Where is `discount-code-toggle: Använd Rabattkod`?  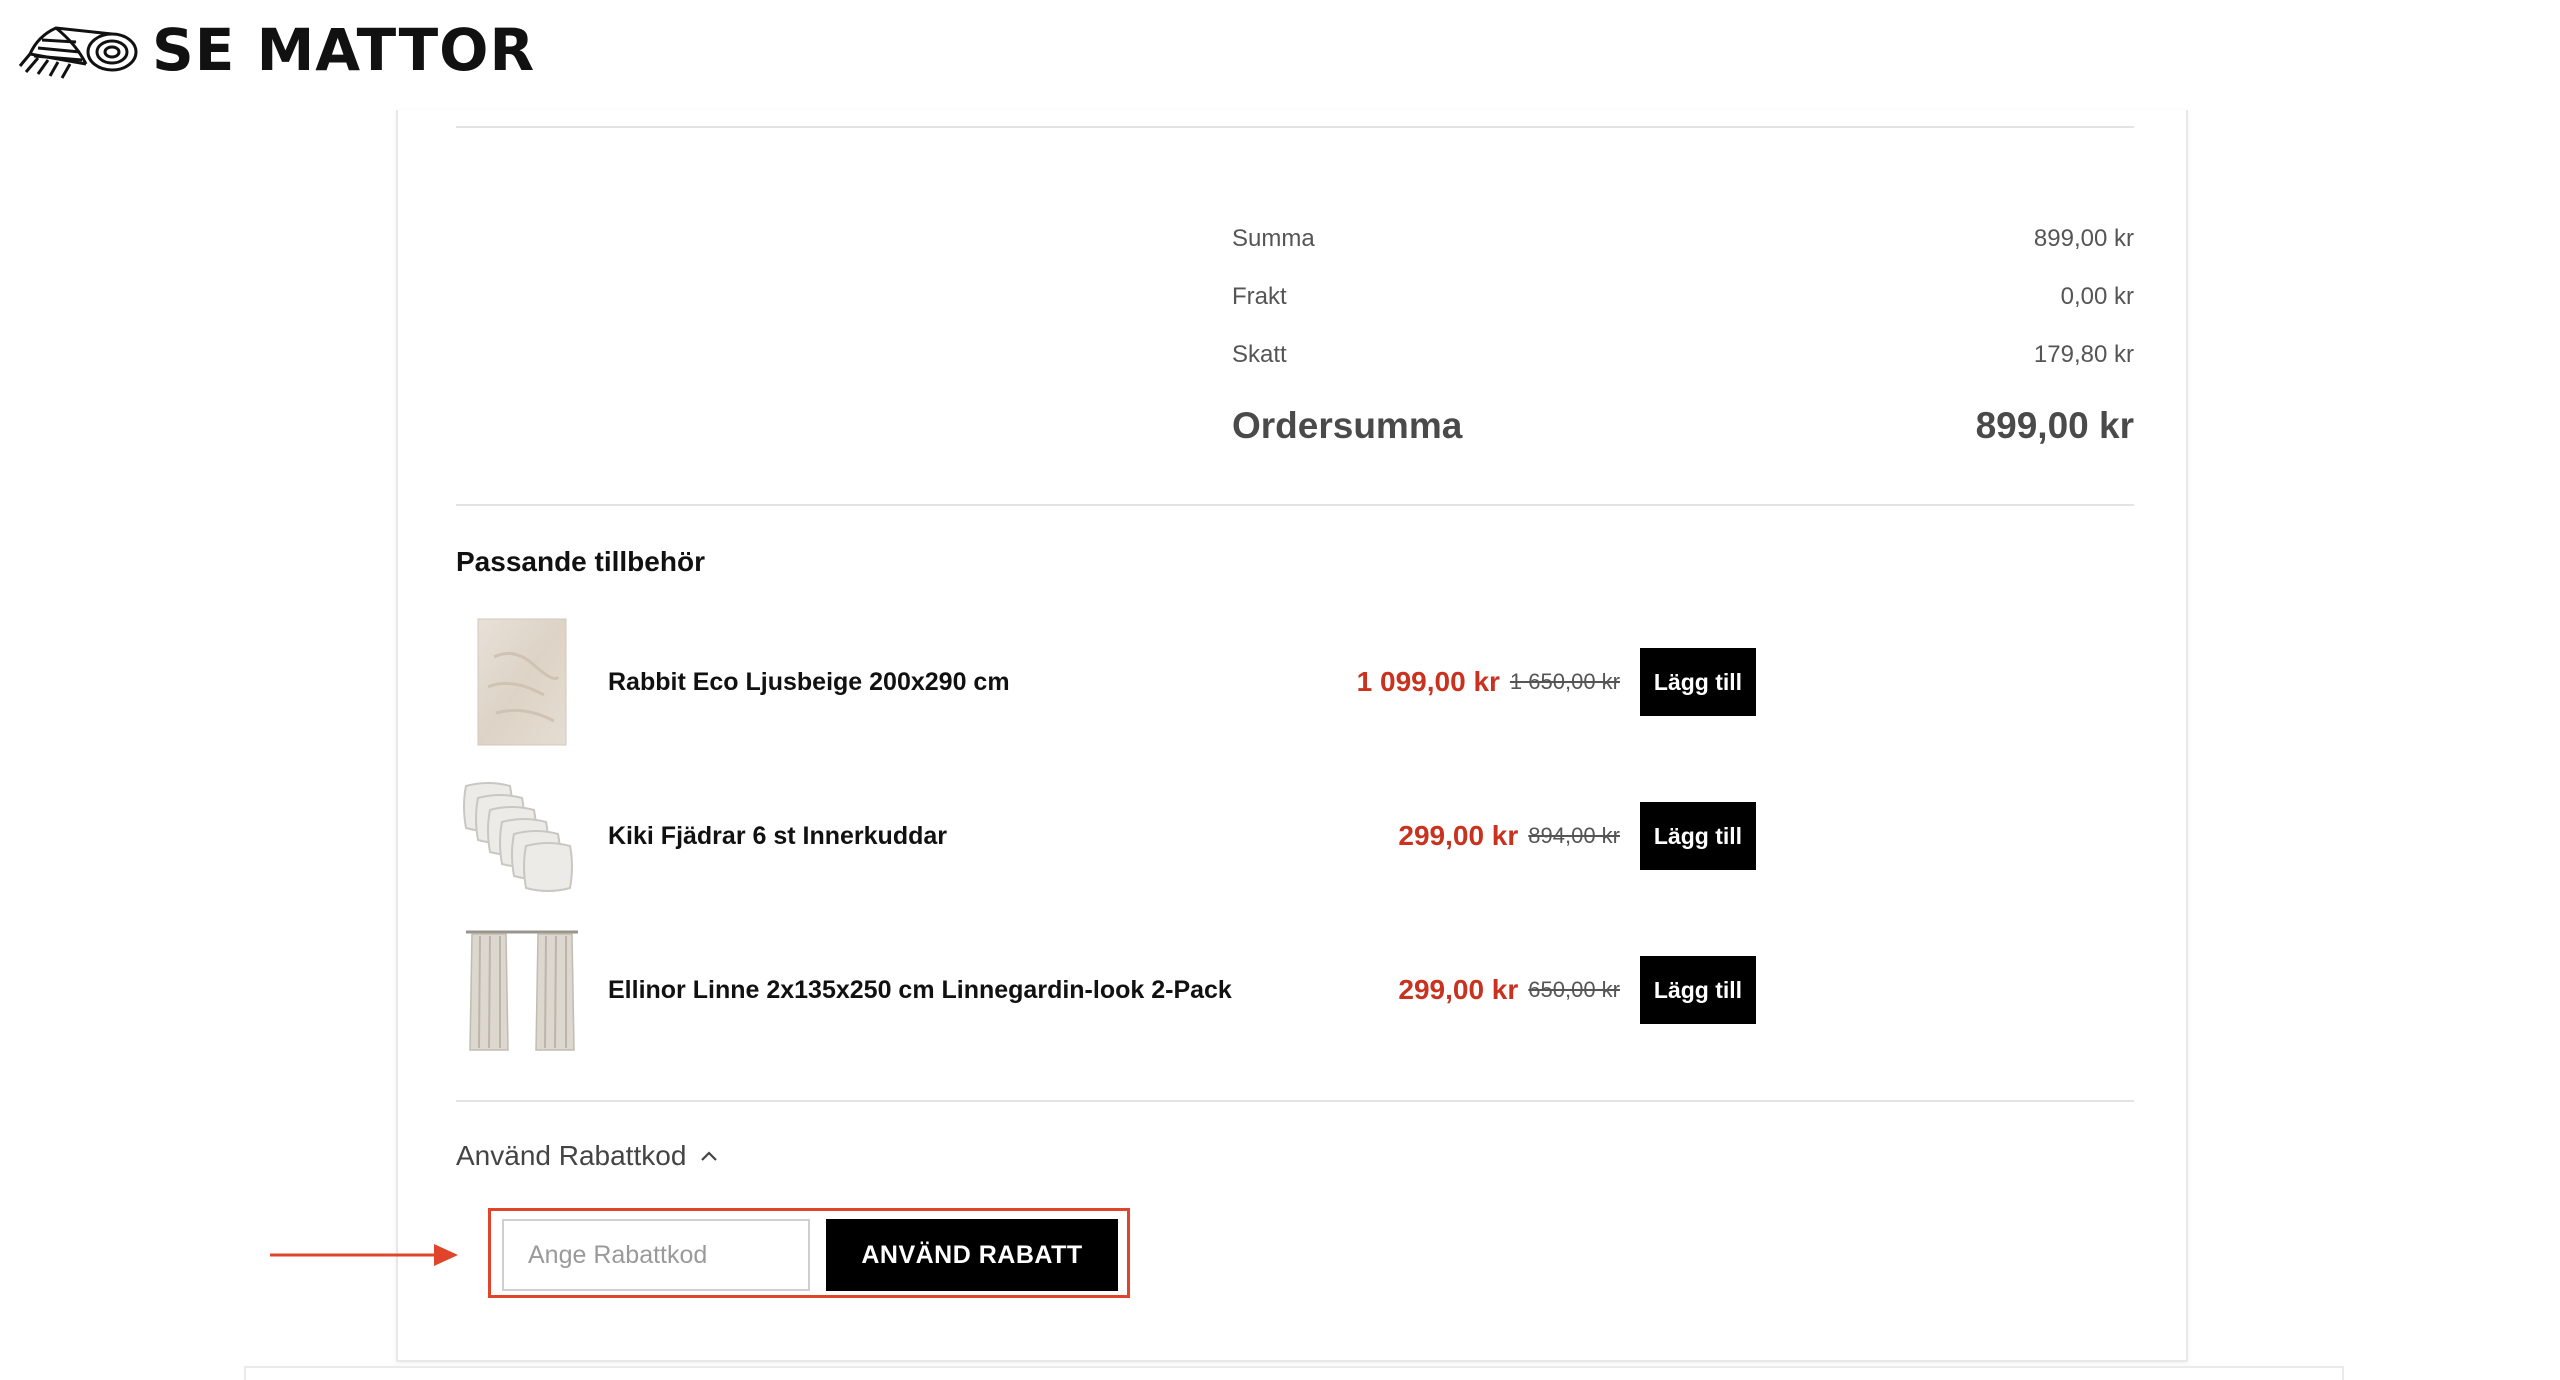 discount-code-toggle: Använd Rabattkod is located at coordinates (587, 1156).